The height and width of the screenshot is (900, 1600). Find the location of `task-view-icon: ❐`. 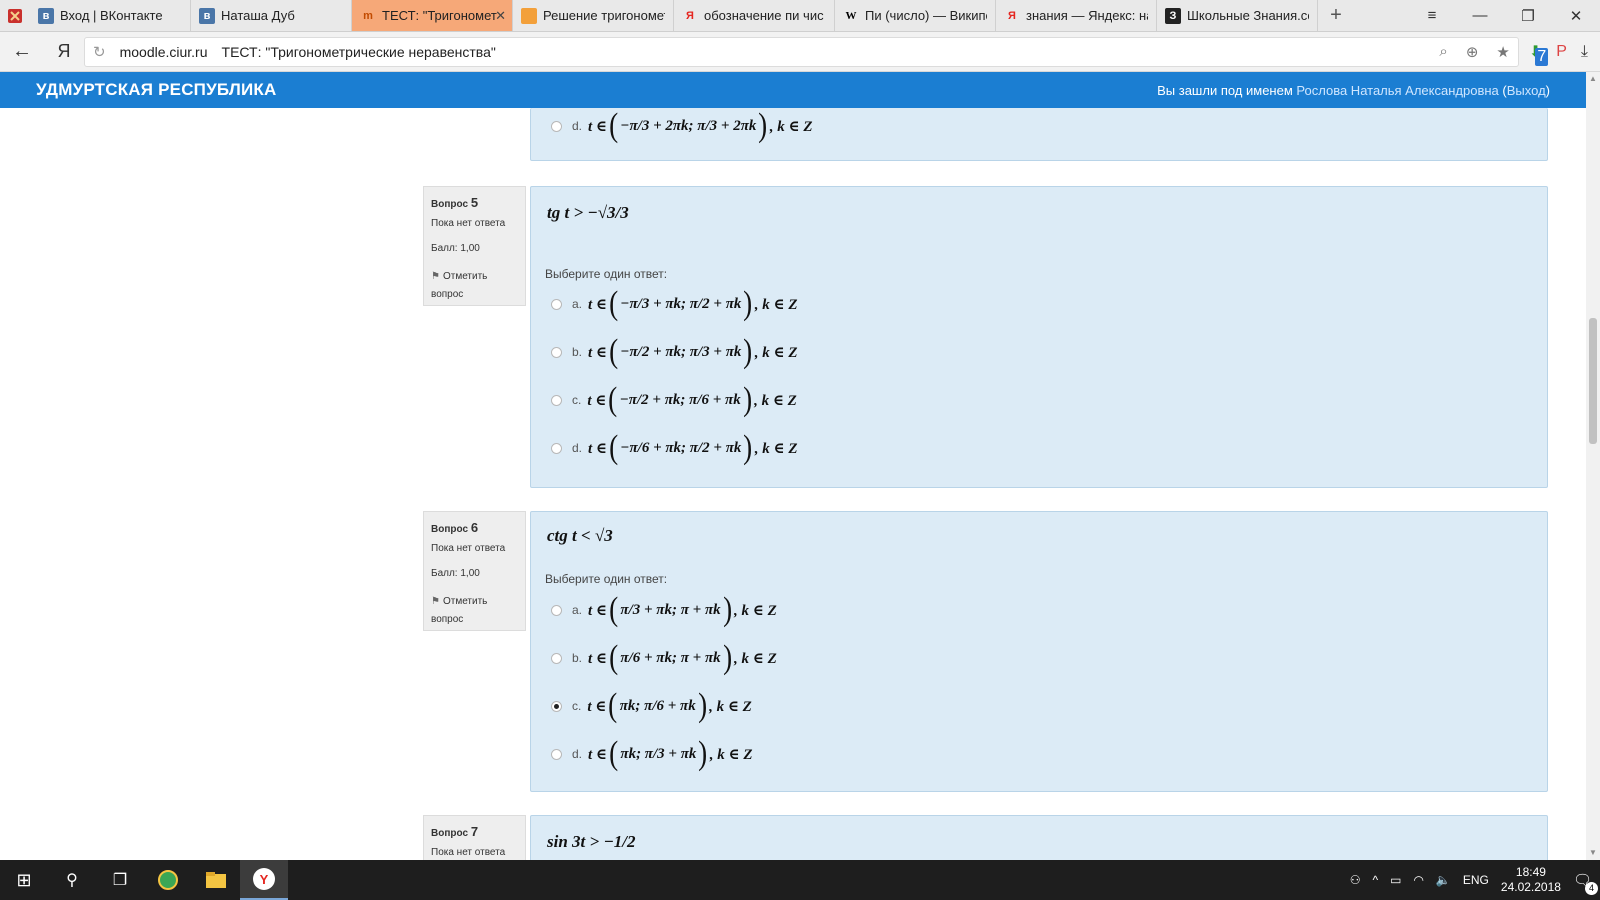

task-view-icon: ❐ is located at coordinates (120, 880).